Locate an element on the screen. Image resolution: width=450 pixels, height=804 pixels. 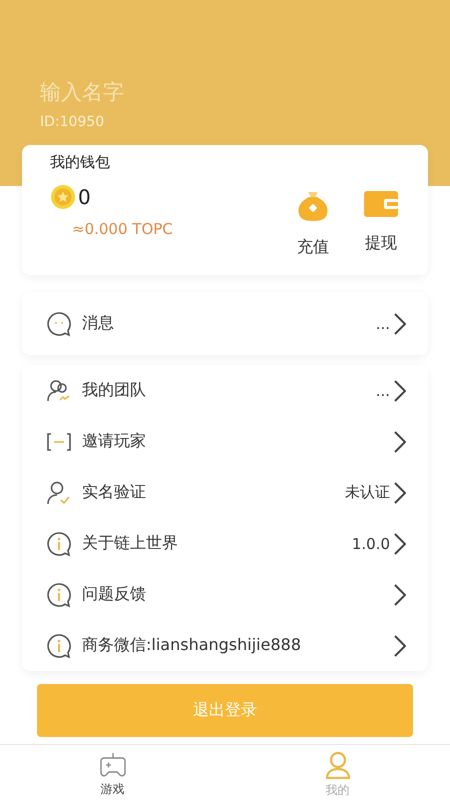
money-bag-icon is located at coordinates (313, 206).